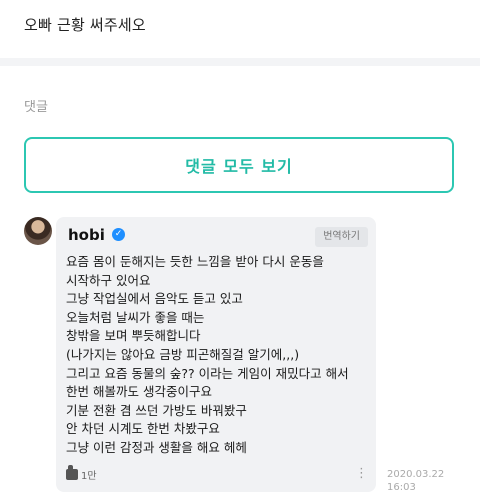 The height and width of the screenshot is (500, 480). I want to click on comment-line: 오늘처럼 날씨가 좋을 때는, so click(135, 317).